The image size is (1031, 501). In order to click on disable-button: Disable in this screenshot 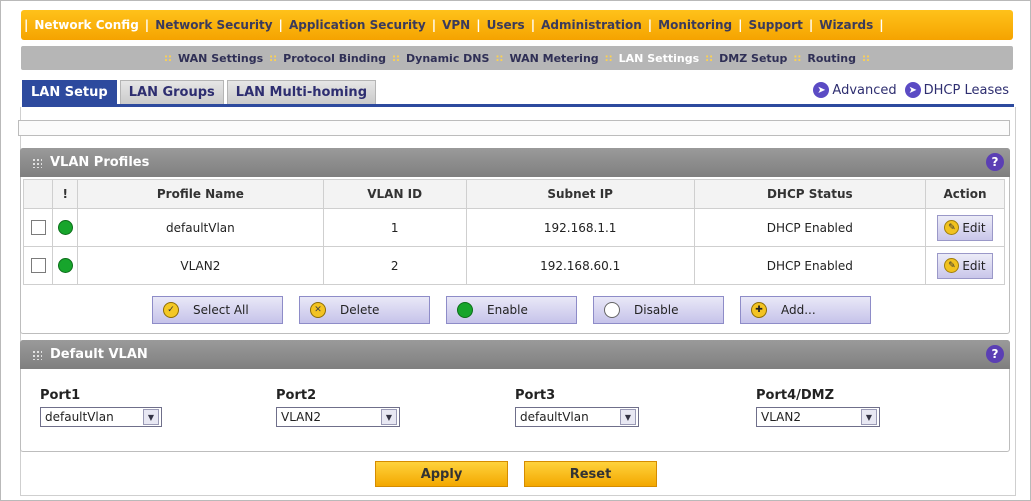, I will do `click(658, 310)`.